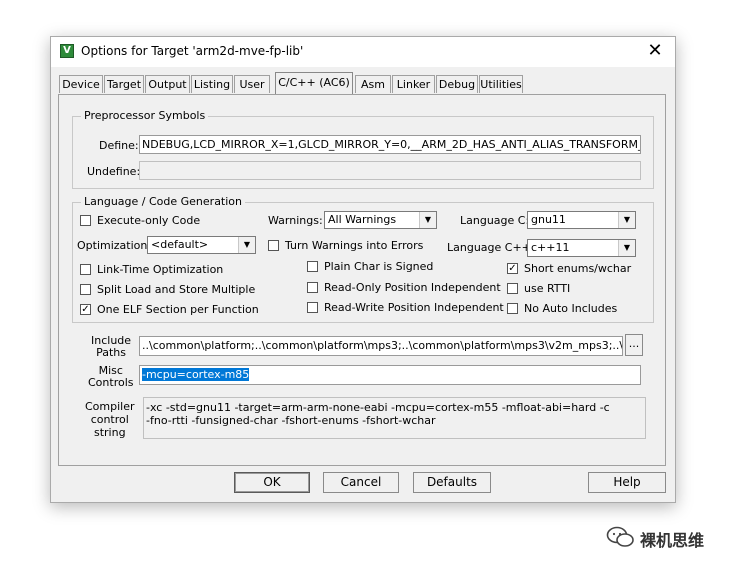 This screenshot has height=569, width=737. Describe the element at coordinates (501, 84) in the screenshot. I see `tab-utilities: Utilities` at that location.